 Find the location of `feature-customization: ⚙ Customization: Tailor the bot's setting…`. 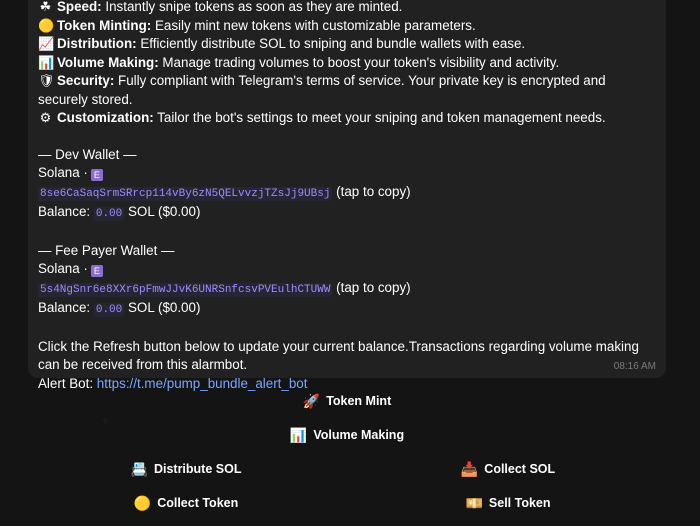

feature-customization: ⚙ Customization: Tailor the bot's setting… is located at coordinates (347, 118).